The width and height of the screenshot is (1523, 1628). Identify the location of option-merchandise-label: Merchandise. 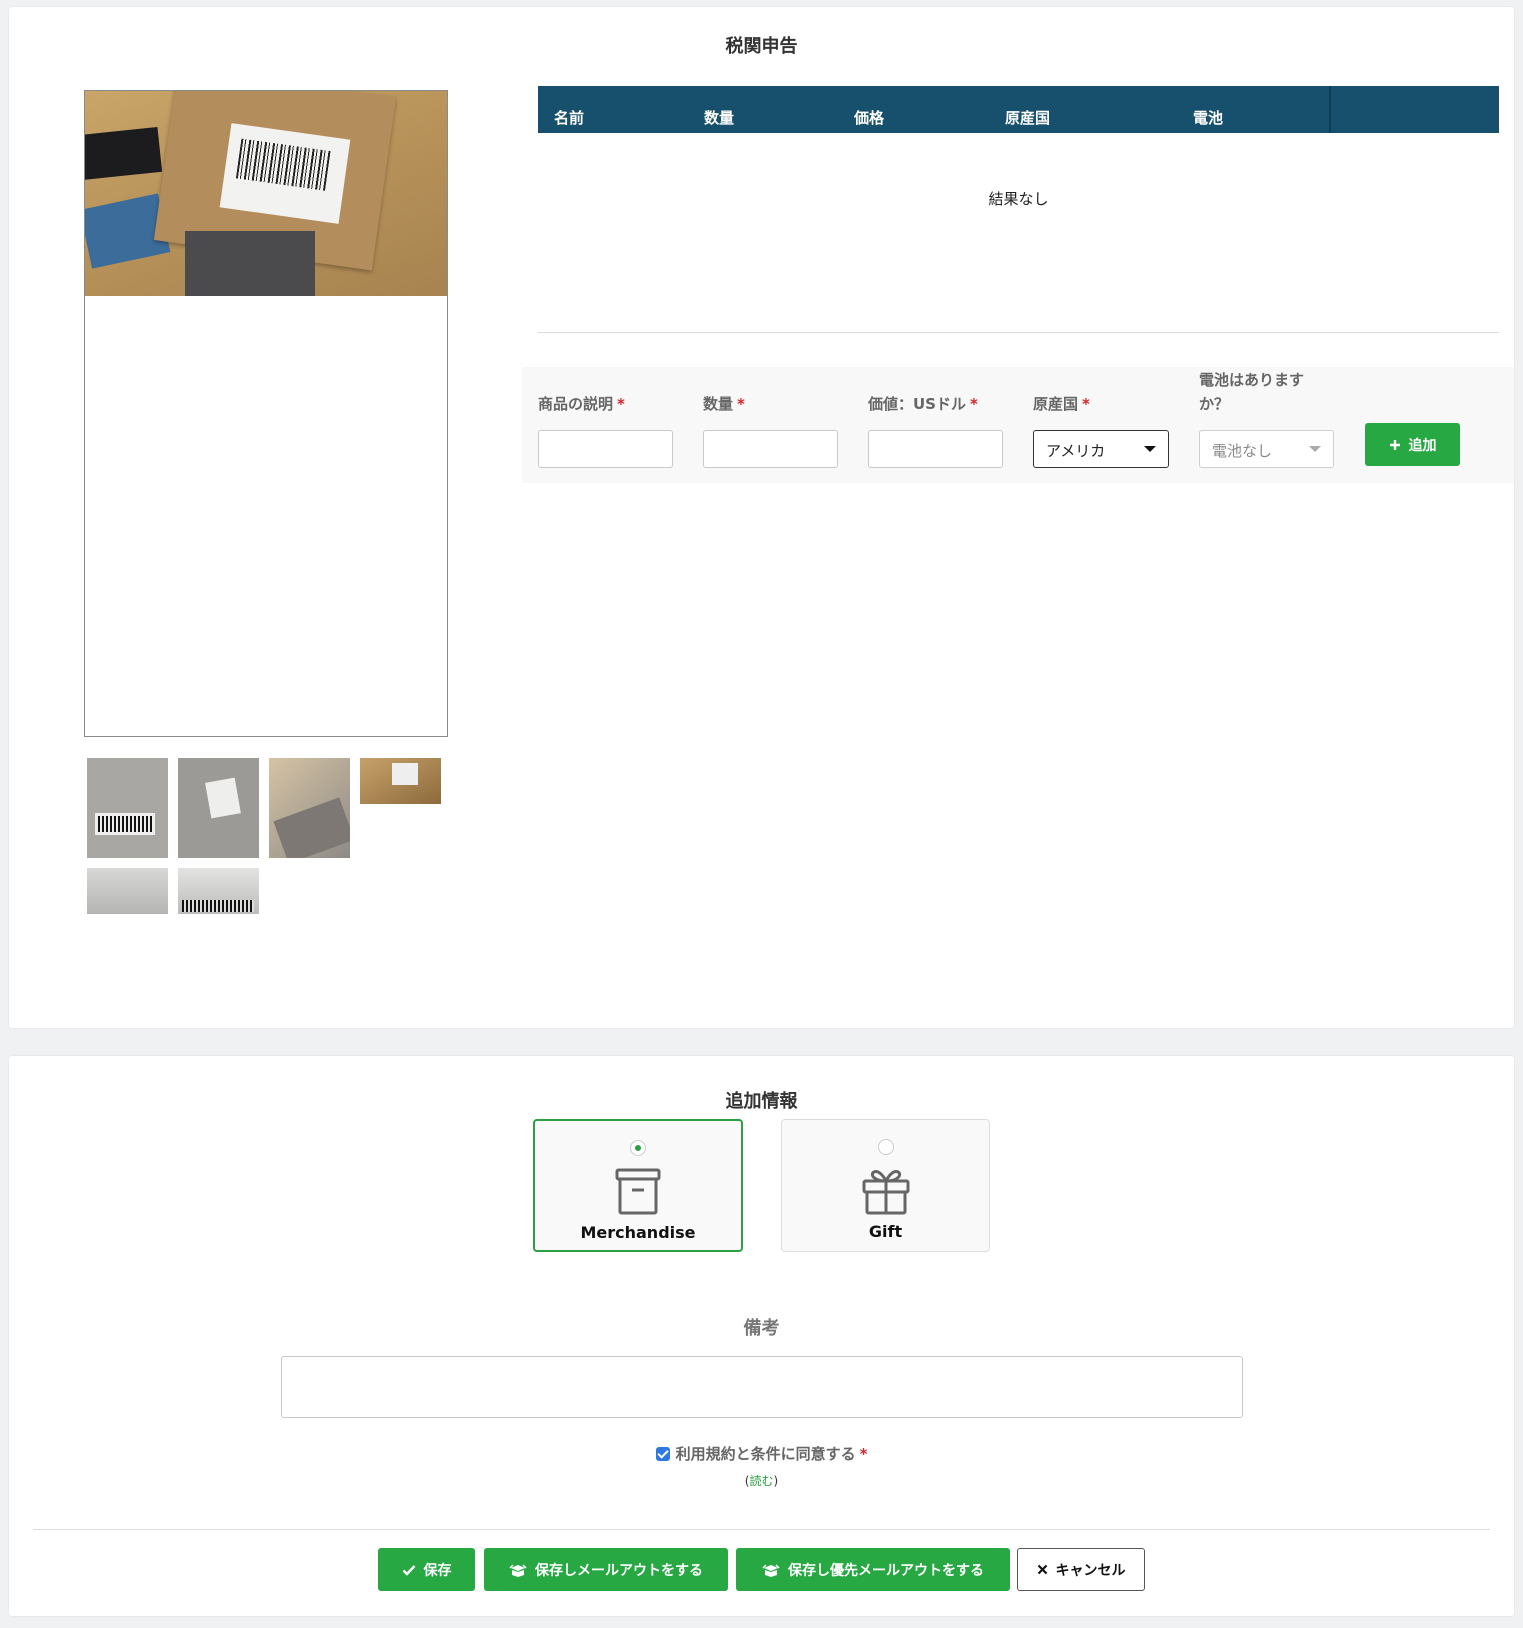
(638, 1232).